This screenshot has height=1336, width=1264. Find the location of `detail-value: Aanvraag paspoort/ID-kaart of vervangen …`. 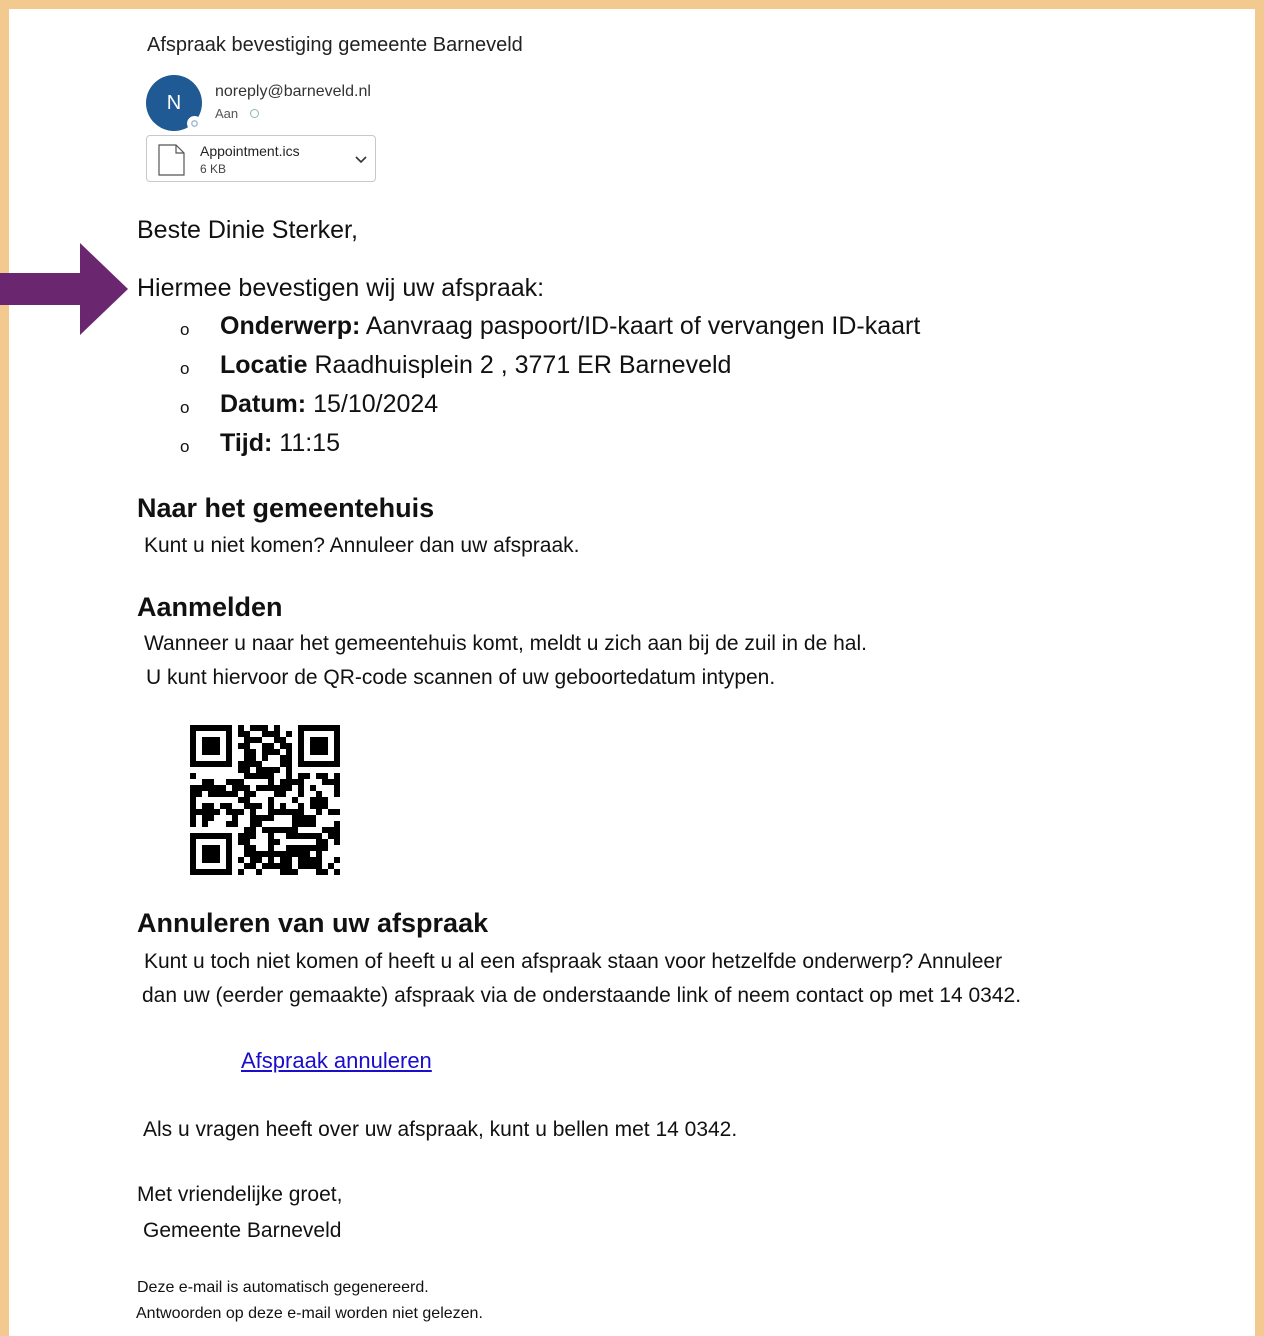

detail-value: Aanvraag paspoort/ID-kaart of vervangen … is located at coordinates (643, 326).